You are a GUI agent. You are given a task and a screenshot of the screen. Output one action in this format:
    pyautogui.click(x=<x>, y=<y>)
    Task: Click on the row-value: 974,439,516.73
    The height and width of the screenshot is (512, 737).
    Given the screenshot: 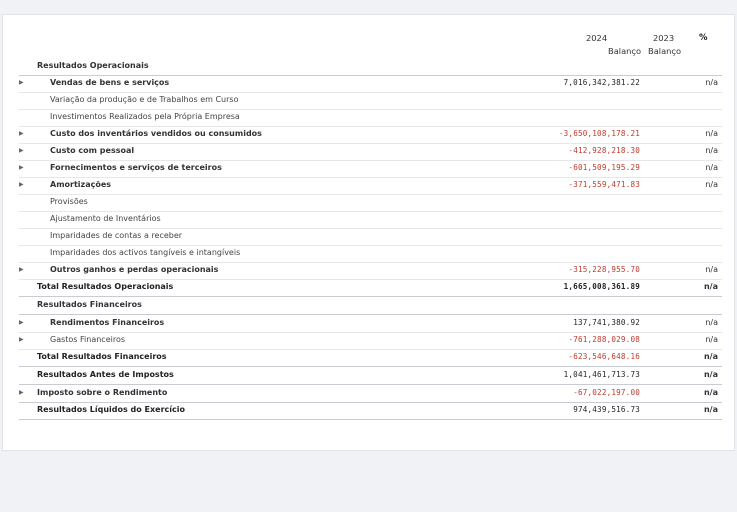 What is the action you would take?
    pyautogui.click(x=606, y=409)
    